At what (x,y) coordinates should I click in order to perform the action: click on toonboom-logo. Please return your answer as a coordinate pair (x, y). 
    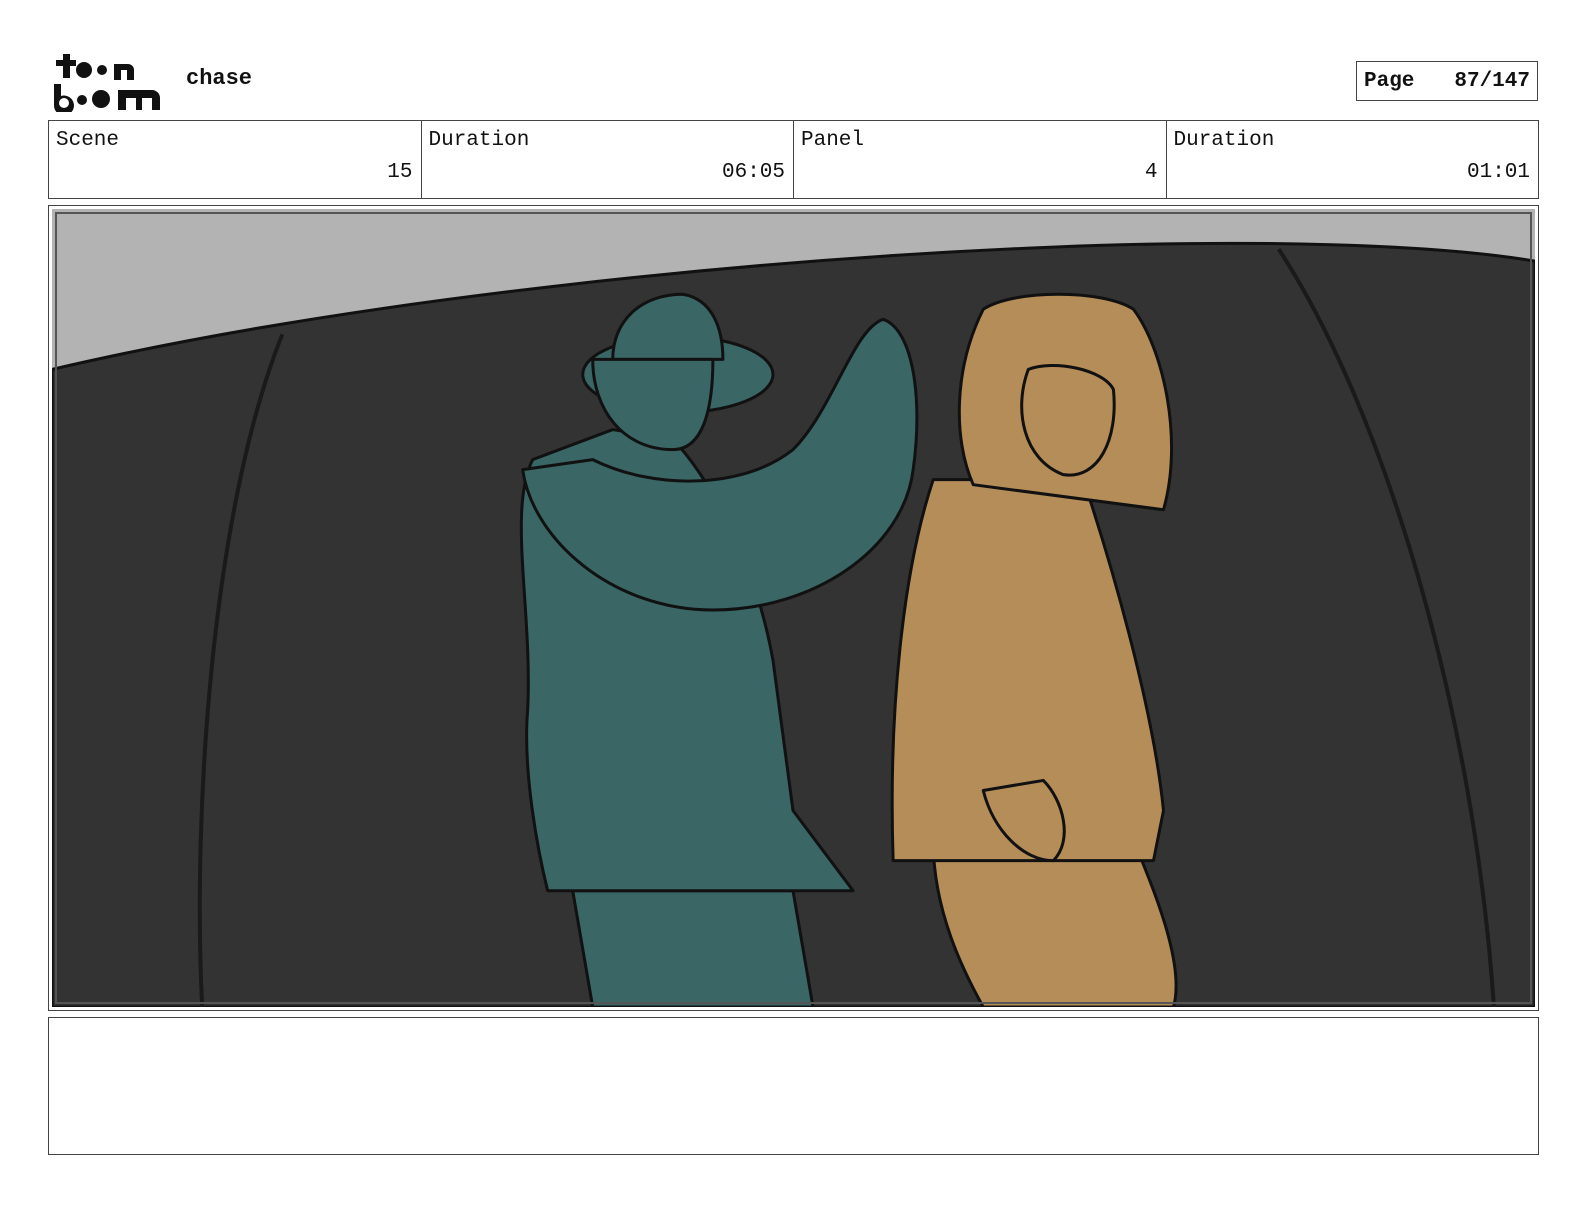
    Looking at the image, I should click on (106, 83).